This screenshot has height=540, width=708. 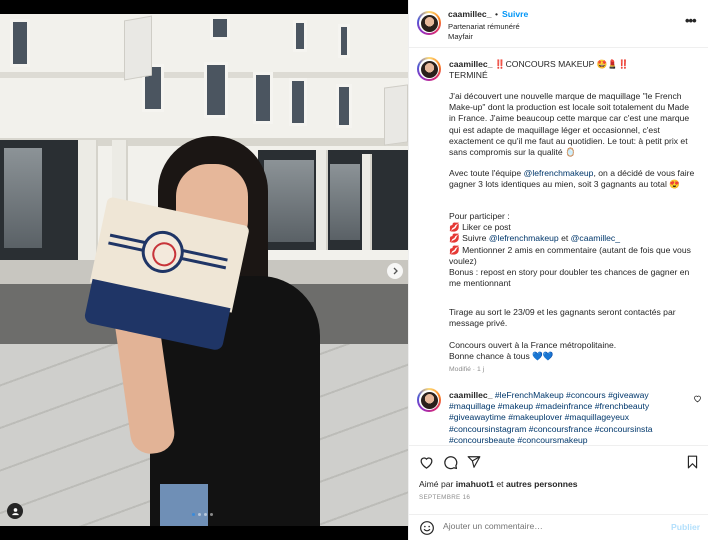 I want to click on user-tag-icon, so click(x=15, y=511).